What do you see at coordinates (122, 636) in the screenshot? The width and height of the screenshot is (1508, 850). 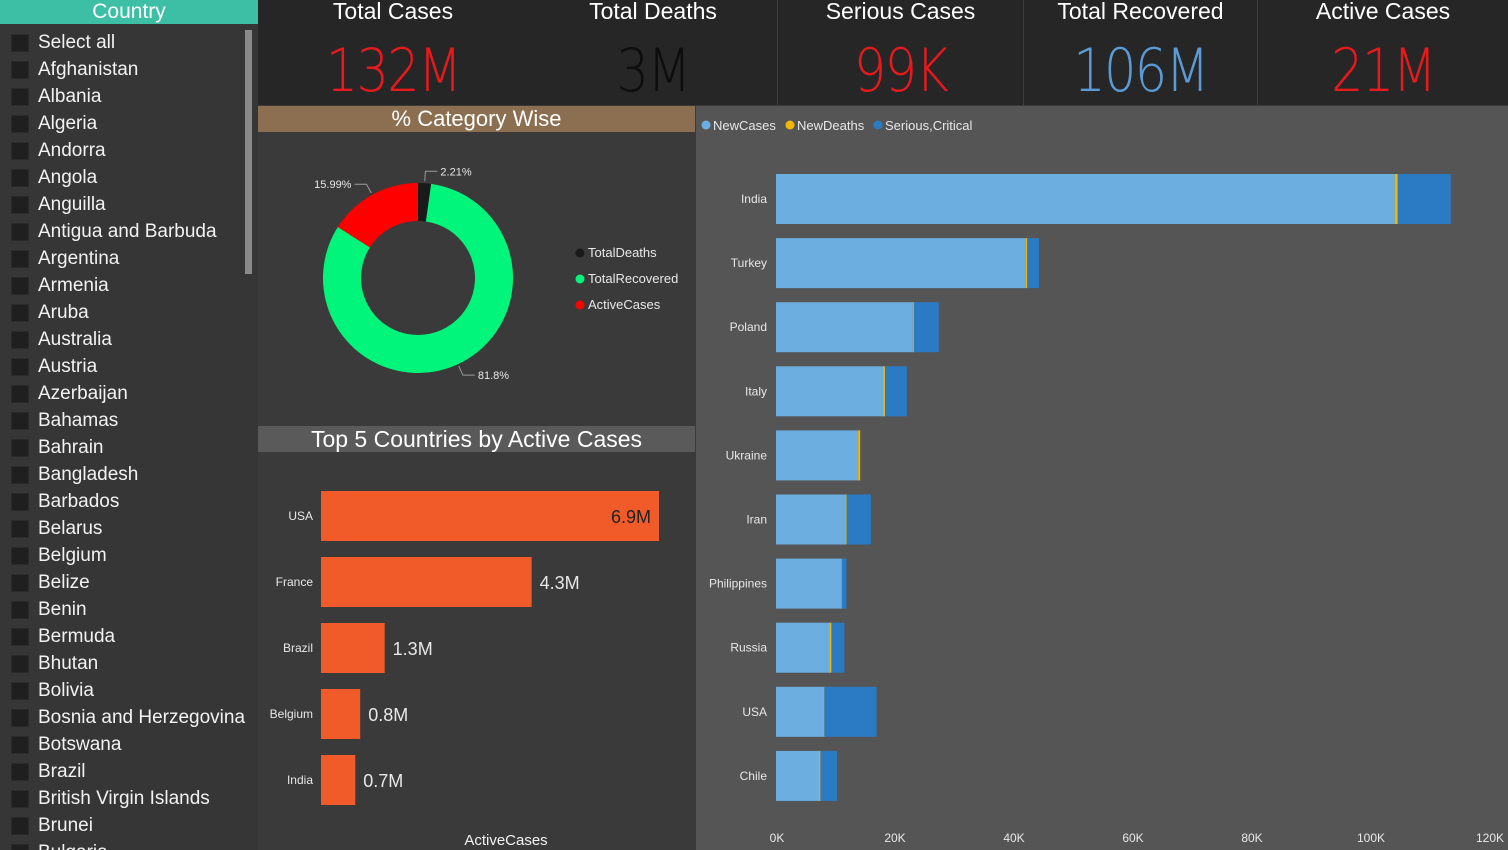 I see `country-item: Bermuda` at bounding box center [122, 636].